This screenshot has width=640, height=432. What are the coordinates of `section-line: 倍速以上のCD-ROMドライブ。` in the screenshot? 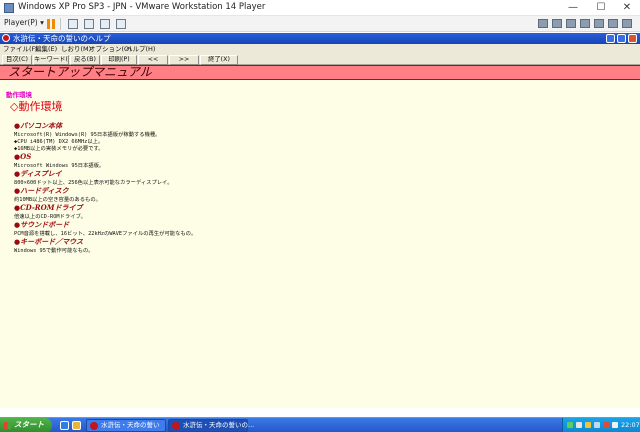 It's located at (50, 217).